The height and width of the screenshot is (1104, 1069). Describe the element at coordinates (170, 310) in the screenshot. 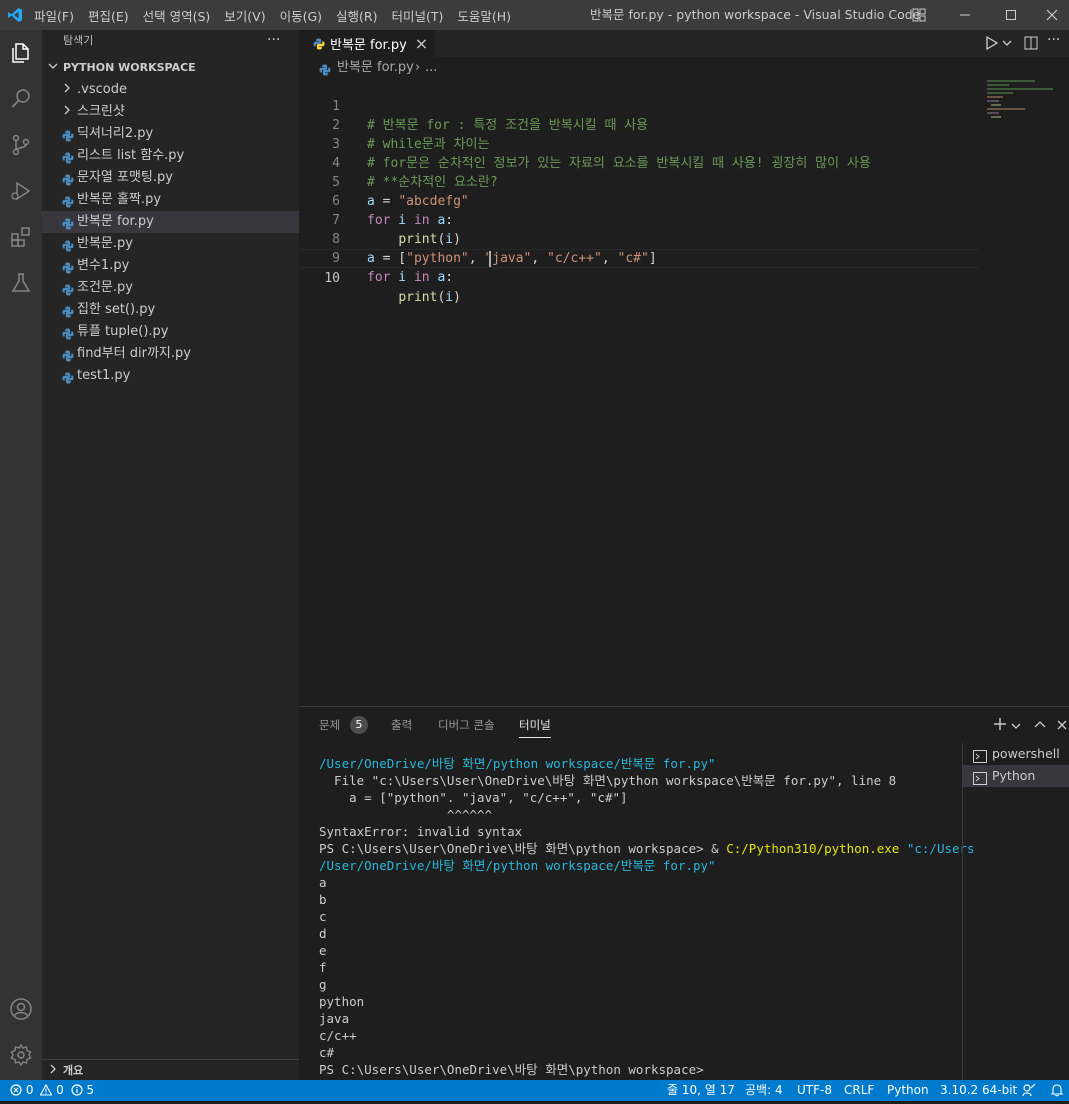

I see `file-item: 집한 set().py` at that location.